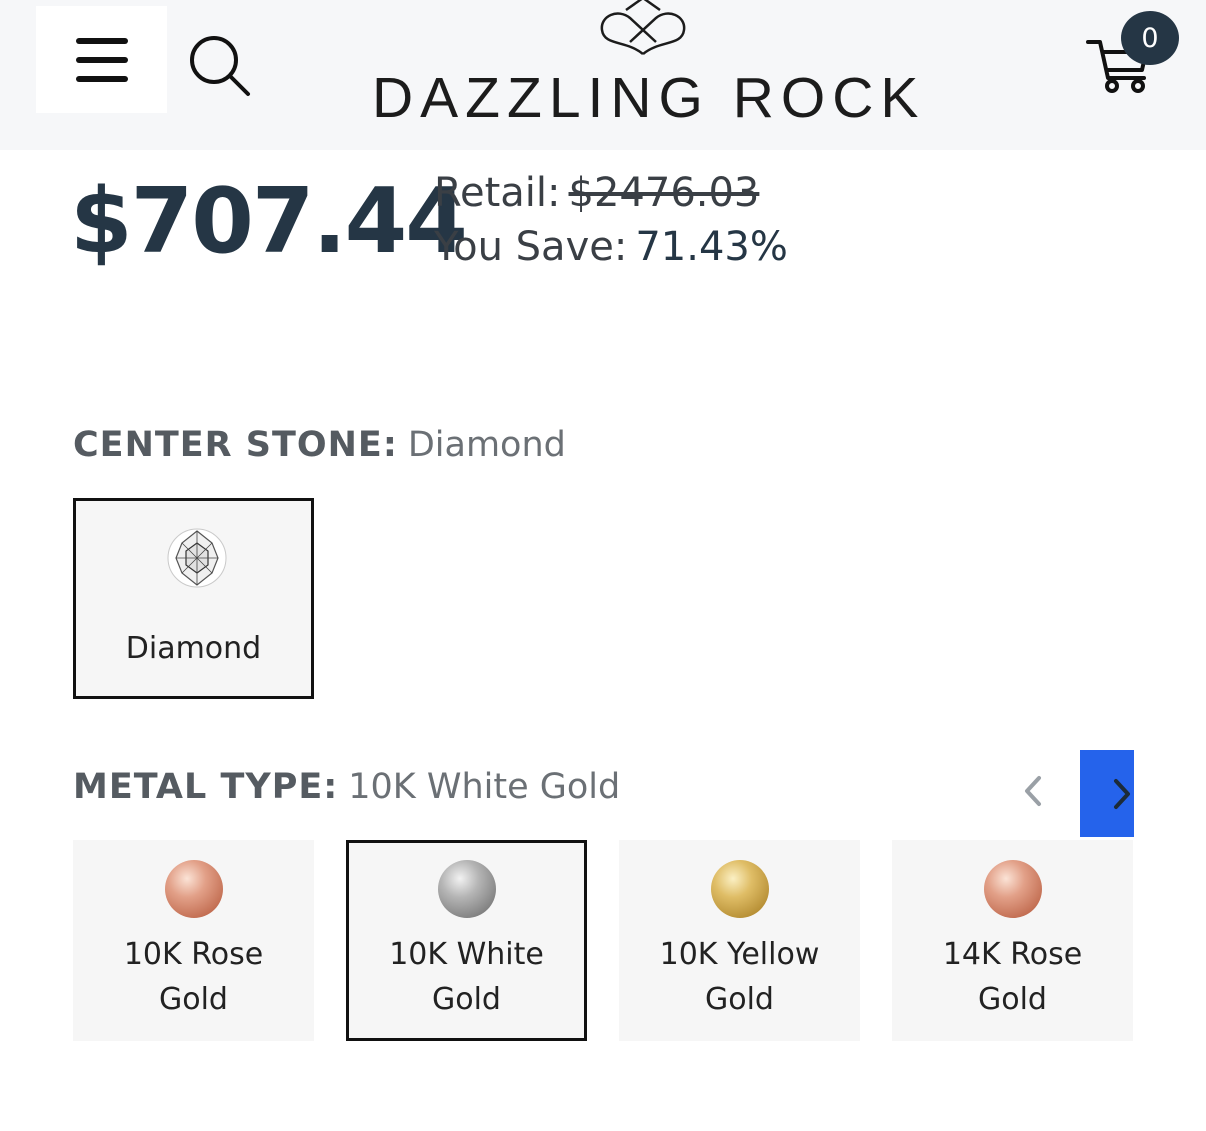  I want to click on metal-option-10k-rose-gold: 10K Rose Gold, so click(193, 940).